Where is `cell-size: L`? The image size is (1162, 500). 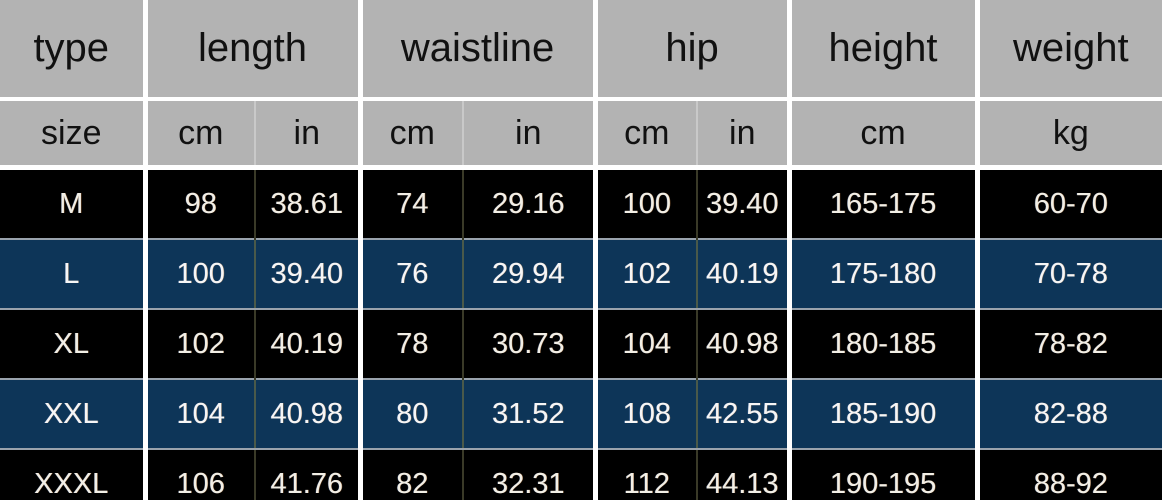
cell-size: L is located at coordinates (74, 274).